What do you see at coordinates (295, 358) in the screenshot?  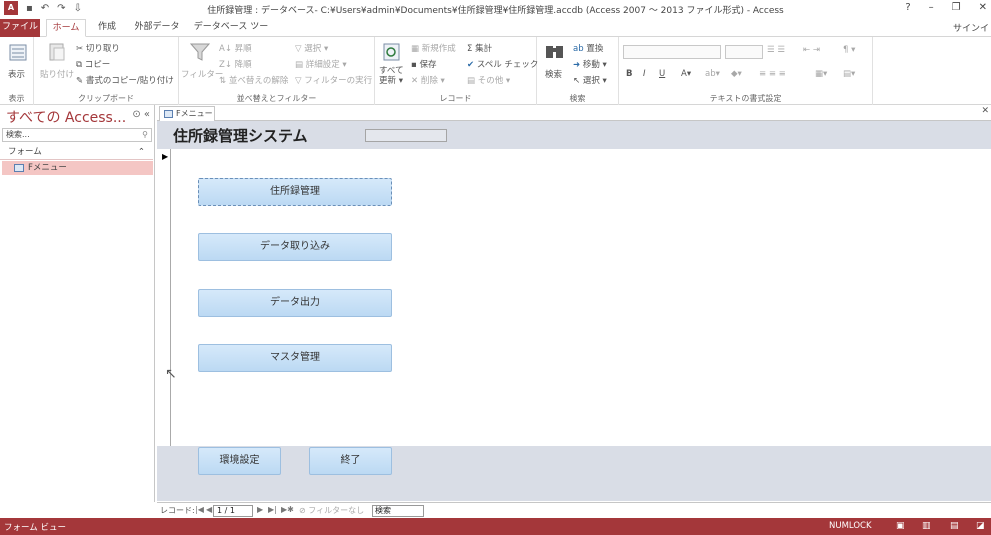 I see `master-management-button: マスタ管理` at bounding box center [295, 358].